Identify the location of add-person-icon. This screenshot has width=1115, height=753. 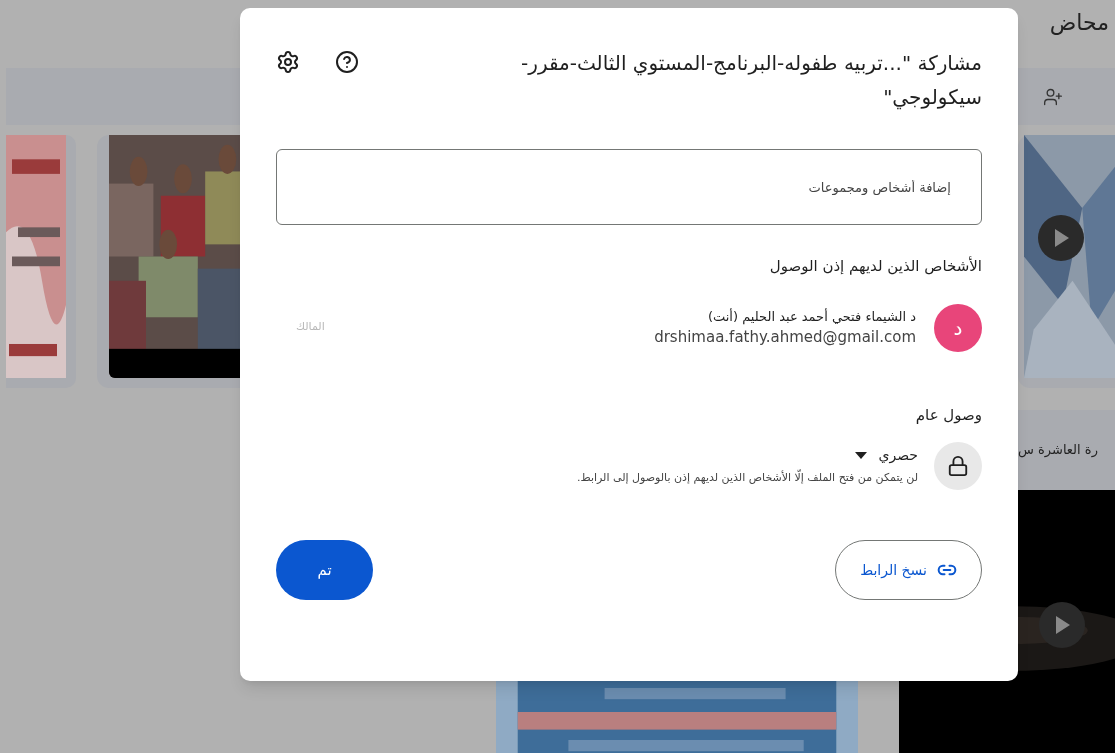
(1053, 96).